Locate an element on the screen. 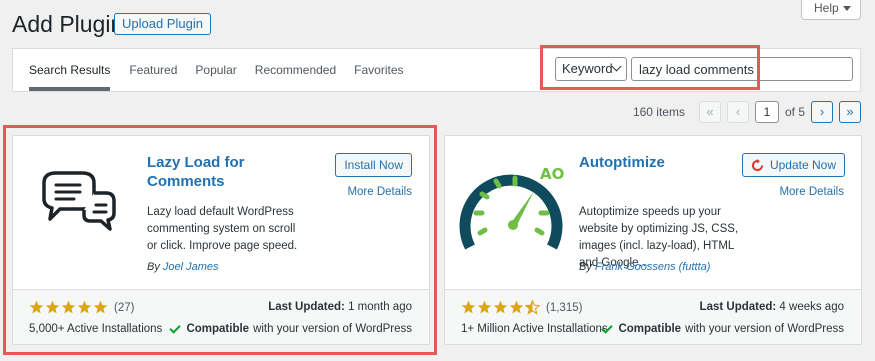 This screenshot has width=875, height=361. rating-count: (1,315) is located at coordinates (564, 307).